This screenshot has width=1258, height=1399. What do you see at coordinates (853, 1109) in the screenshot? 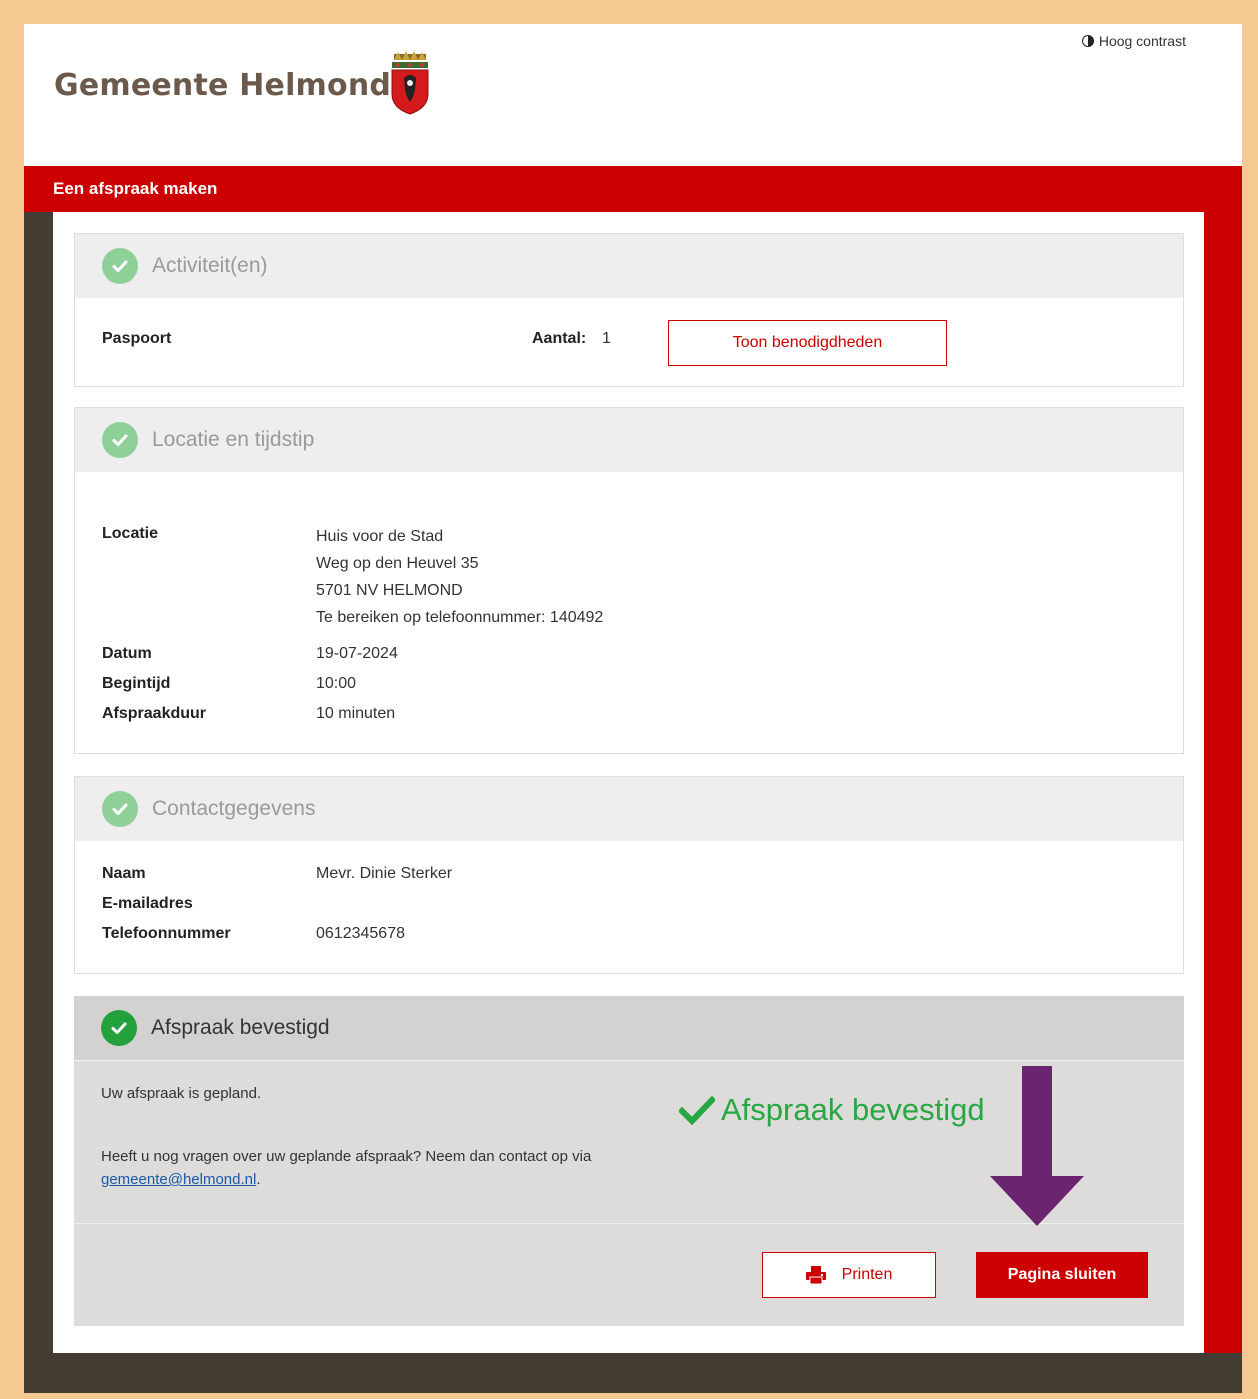
I see `confirmed-status-text: Afspraak bevestigd` at bounding box center [853, 1109].